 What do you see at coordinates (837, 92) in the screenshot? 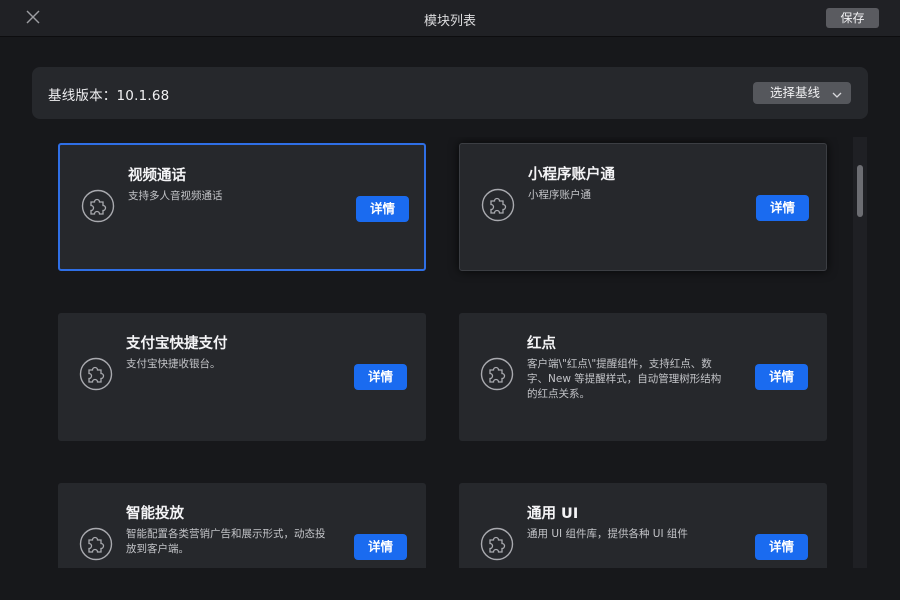
I see `chevron-down-icon` at bounding box center [837, 92].